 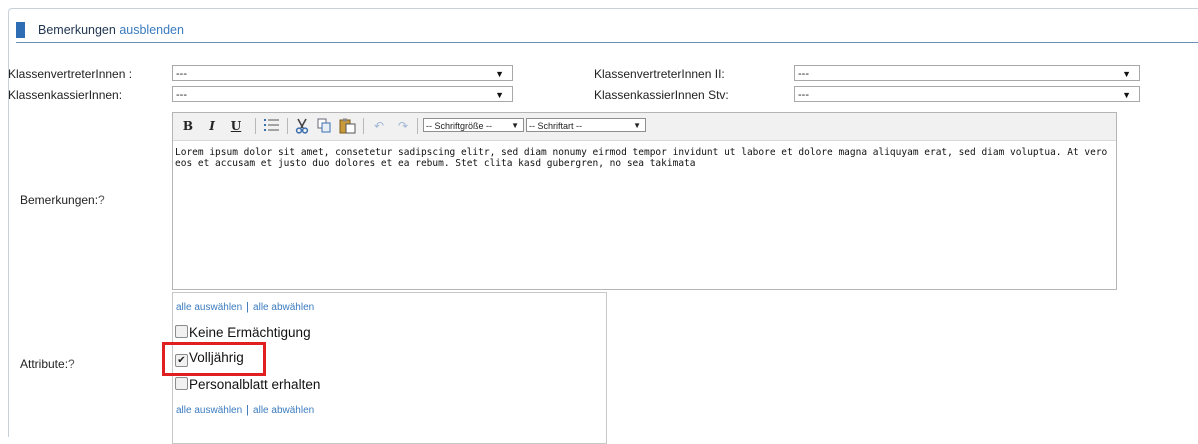 What do you see at coordinates (77, 30) in the screenshot?
I see `section-title: Bemerkungen` at bounding box center [77, 30].